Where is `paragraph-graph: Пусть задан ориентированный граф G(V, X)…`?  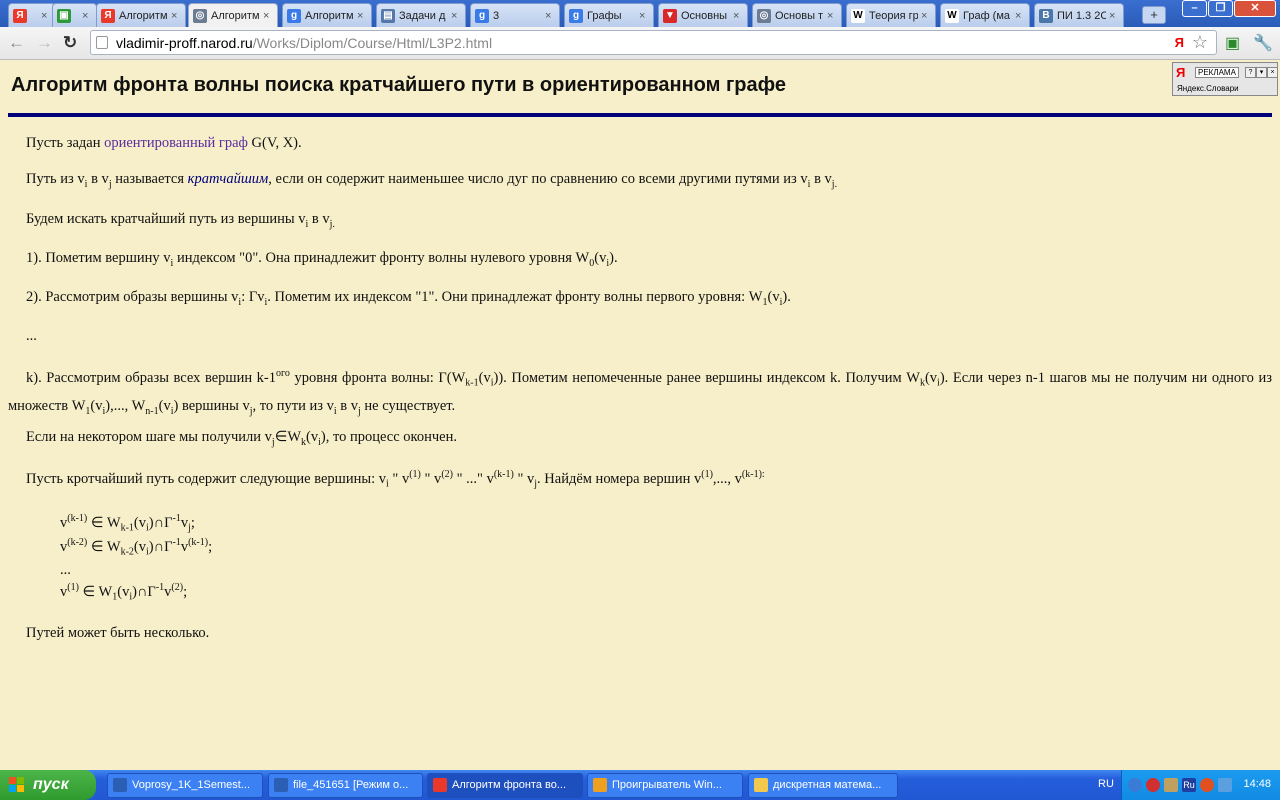
paragraph-graph: Пусть задан ориентированный граф G(V, X)… is located at coordinates (164, 143).